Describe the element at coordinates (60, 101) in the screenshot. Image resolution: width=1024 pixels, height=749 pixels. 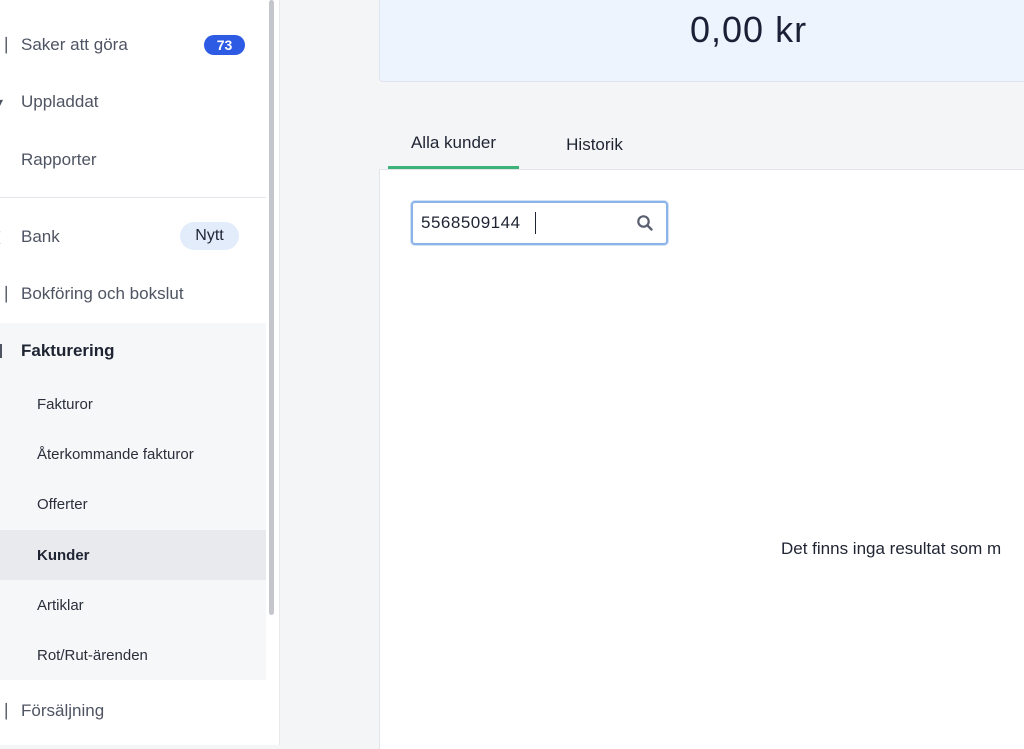
I see `sidebar-item-label: Uppladdat` at that location.